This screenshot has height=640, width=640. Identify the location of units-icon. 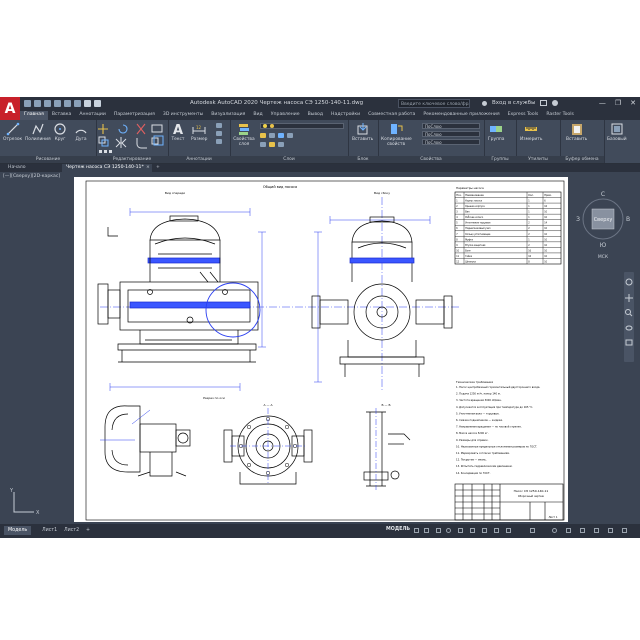
(582, 530).